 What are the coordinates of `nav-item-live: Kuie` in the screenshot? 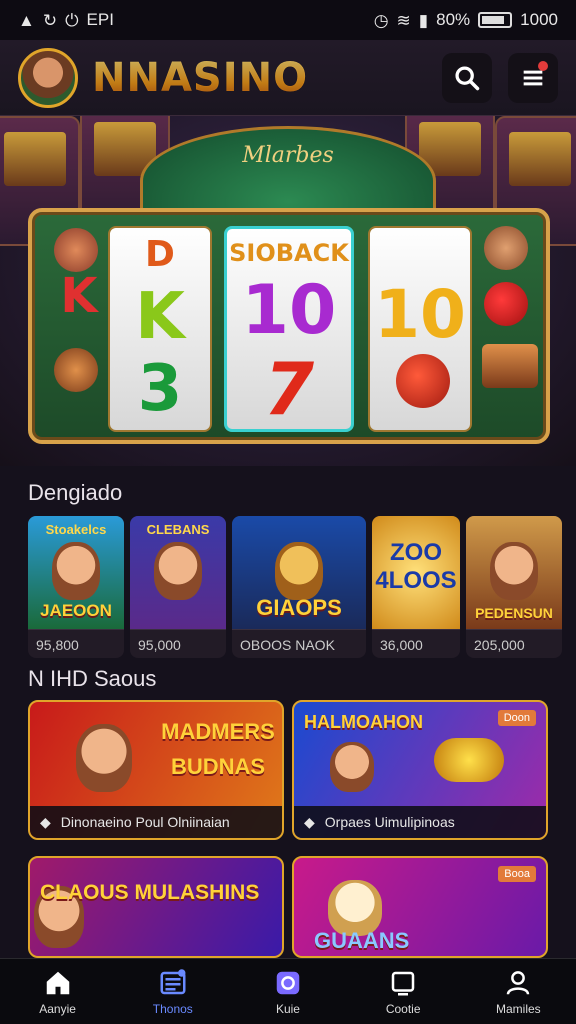 It's located at (288, 992).